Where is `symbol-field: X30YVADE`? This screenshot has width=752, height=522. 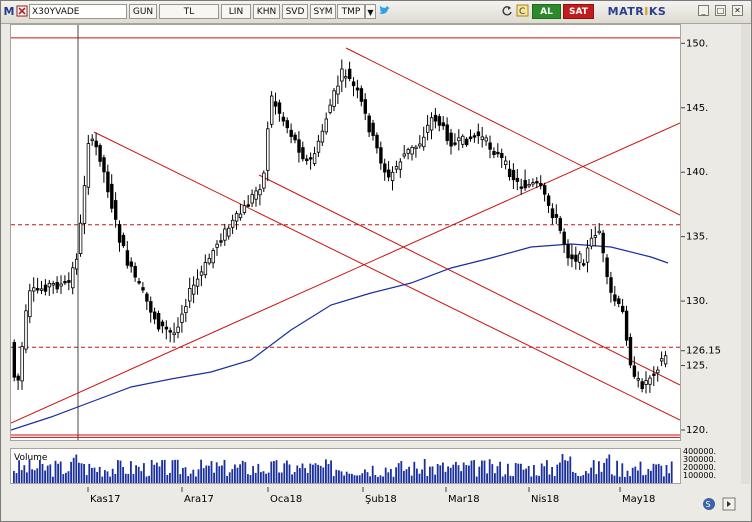
symbol-field: X30YVADE is located at coordinates (78, 11).